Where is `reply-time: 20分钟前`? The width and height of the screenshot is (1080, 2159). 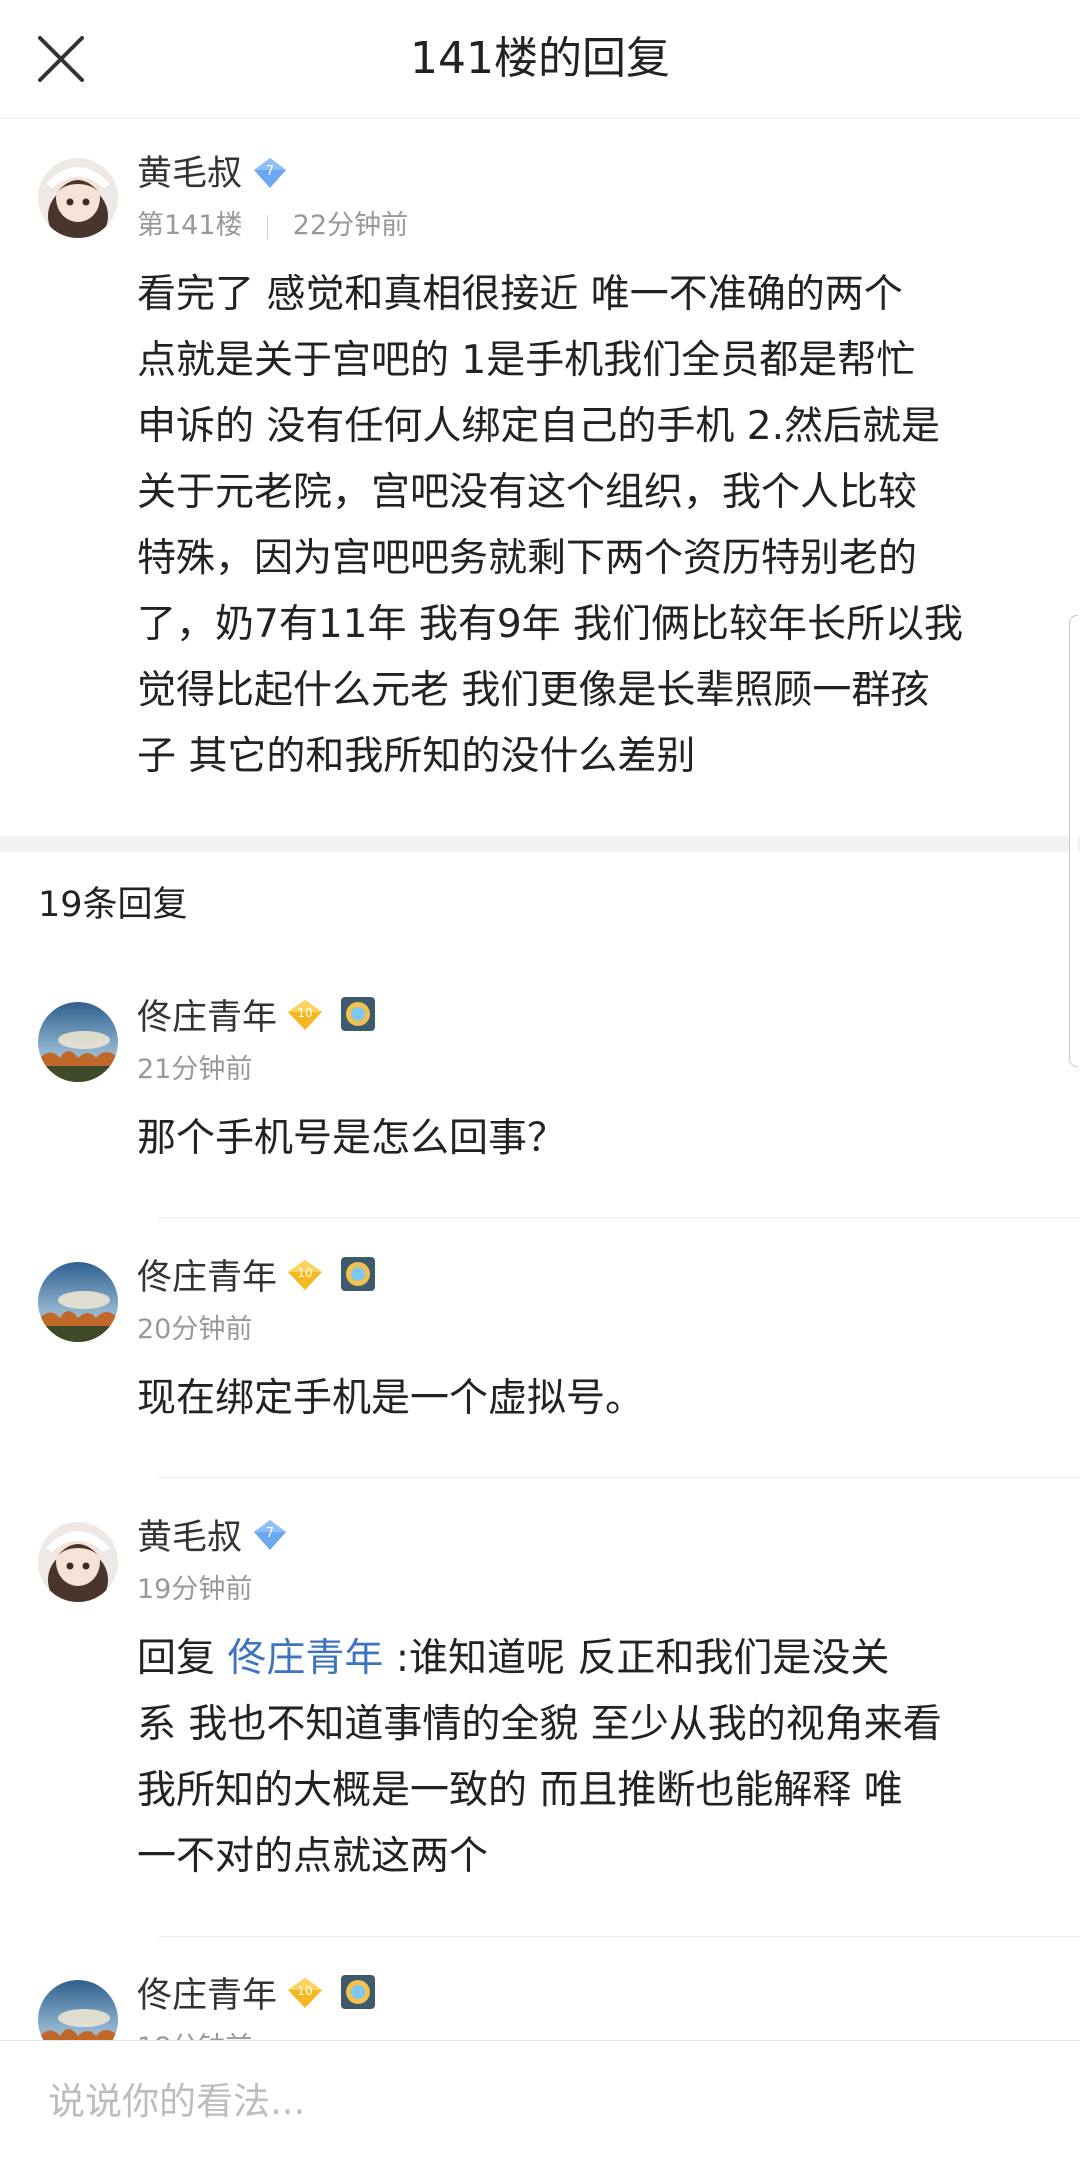
reply-time: 20分钟前 is located at coordinates (195, 1329).